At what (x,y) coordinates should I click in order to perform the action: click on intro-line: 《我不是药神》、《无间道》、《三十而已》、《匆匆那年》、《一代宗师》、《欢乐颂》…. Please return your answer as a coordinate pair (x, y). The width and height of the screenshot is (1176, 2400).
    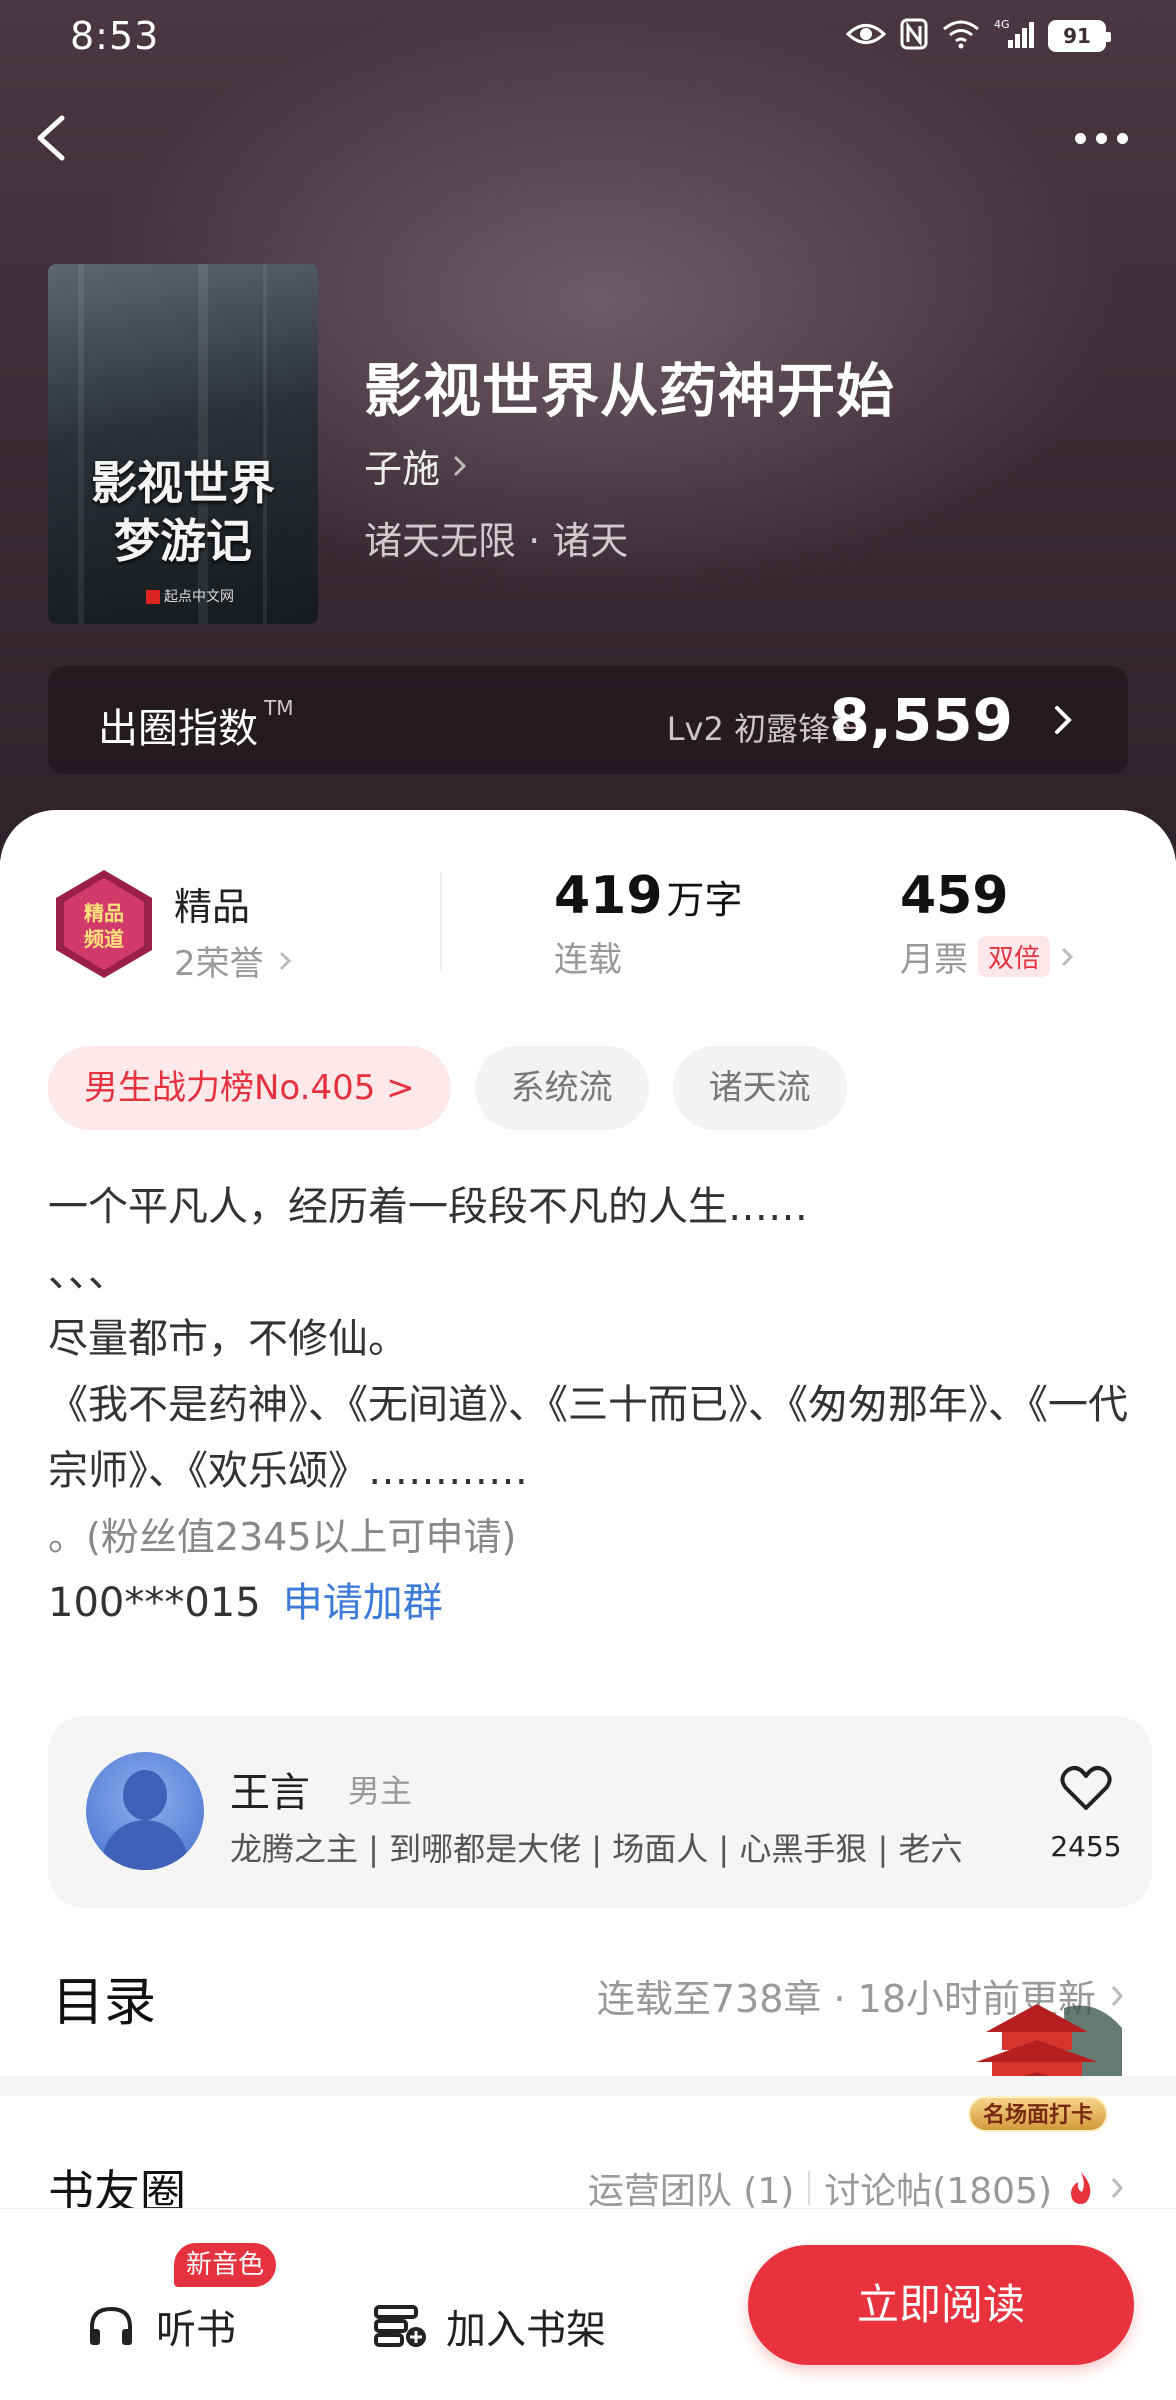
    Looking at the image, I should click on (588, 1438).